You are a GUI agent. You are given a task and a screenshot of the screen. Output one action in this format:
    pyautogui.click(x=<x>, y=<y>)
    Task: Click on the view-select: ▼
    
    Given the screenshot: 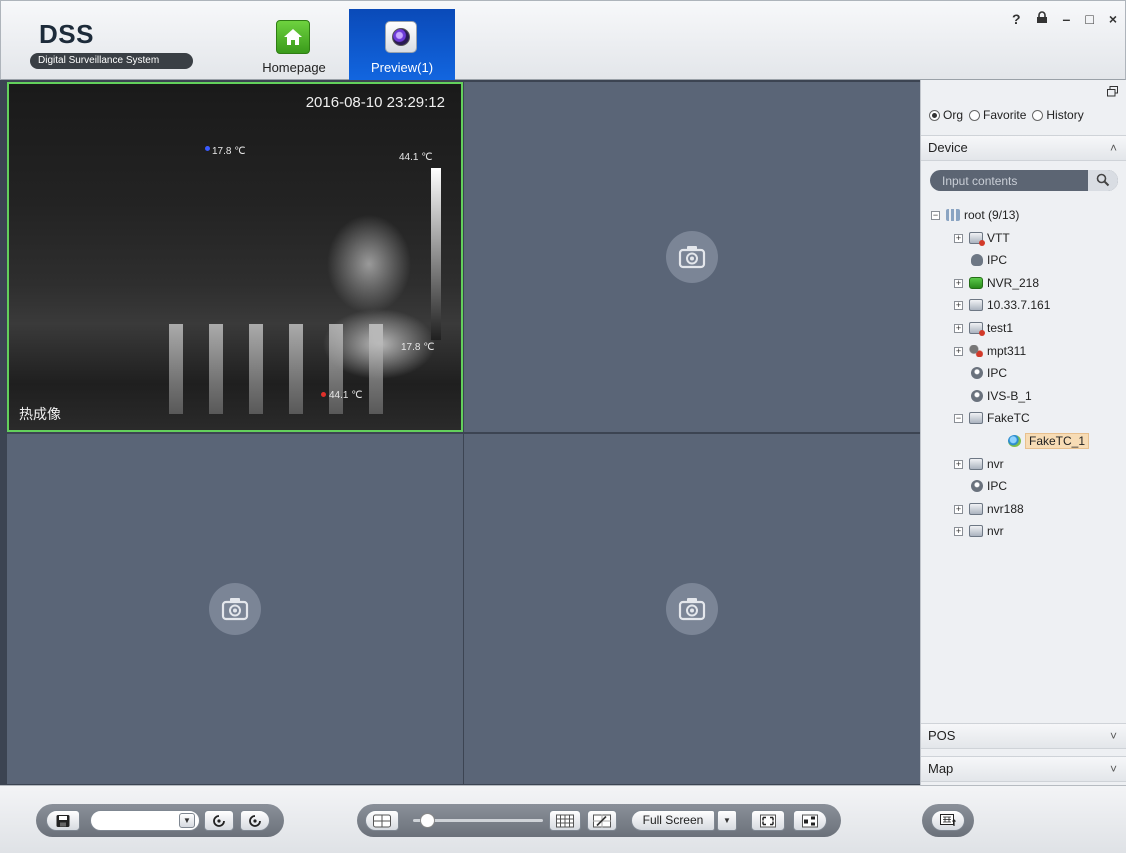 What is the action you would take?
    pyautogui.click(x=145, y=820)
    